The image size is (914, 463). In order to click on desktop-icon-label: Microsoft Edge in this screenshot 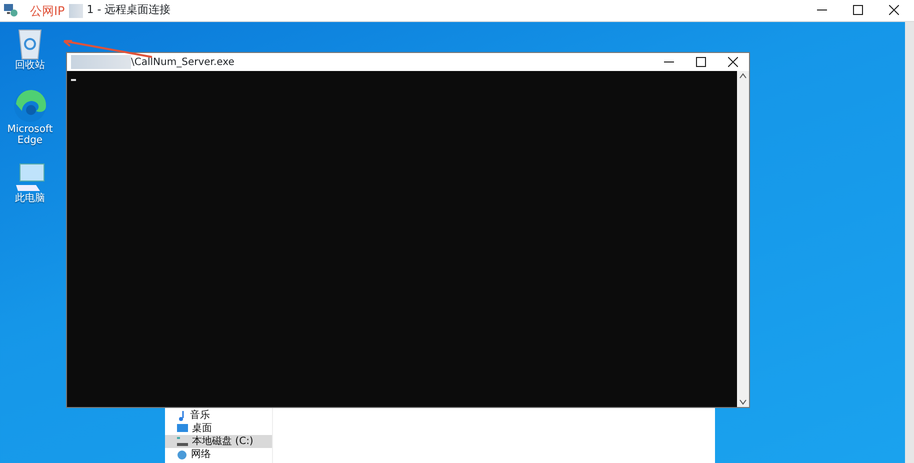, I will do `click(30, 135)`.